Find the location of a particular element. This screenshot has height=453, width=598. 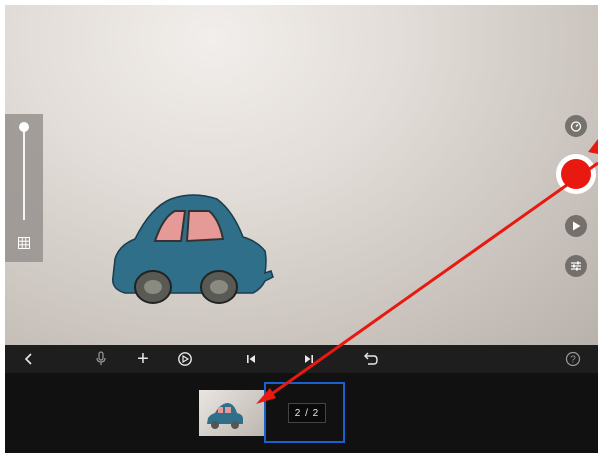

bottom-toolbar: + ? is located at coordinates (301, 359).